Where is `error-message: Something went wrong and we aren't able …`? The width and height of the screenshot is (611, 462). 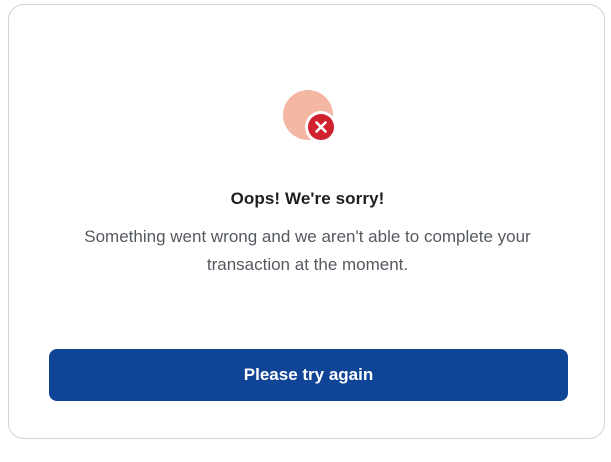 error-message: Something went wrong and we aren't able … is located at coordinates (307, 250).